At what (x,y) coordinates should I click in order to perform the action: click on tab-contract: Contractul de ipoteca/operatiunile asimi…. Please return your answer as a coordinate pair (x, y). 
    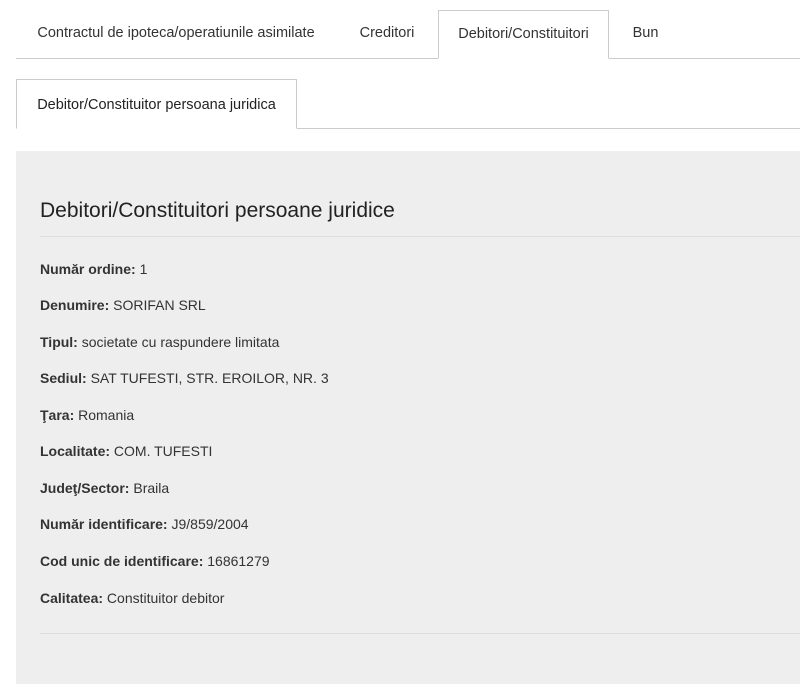
    Looking at the image, I should click on (176, 33).